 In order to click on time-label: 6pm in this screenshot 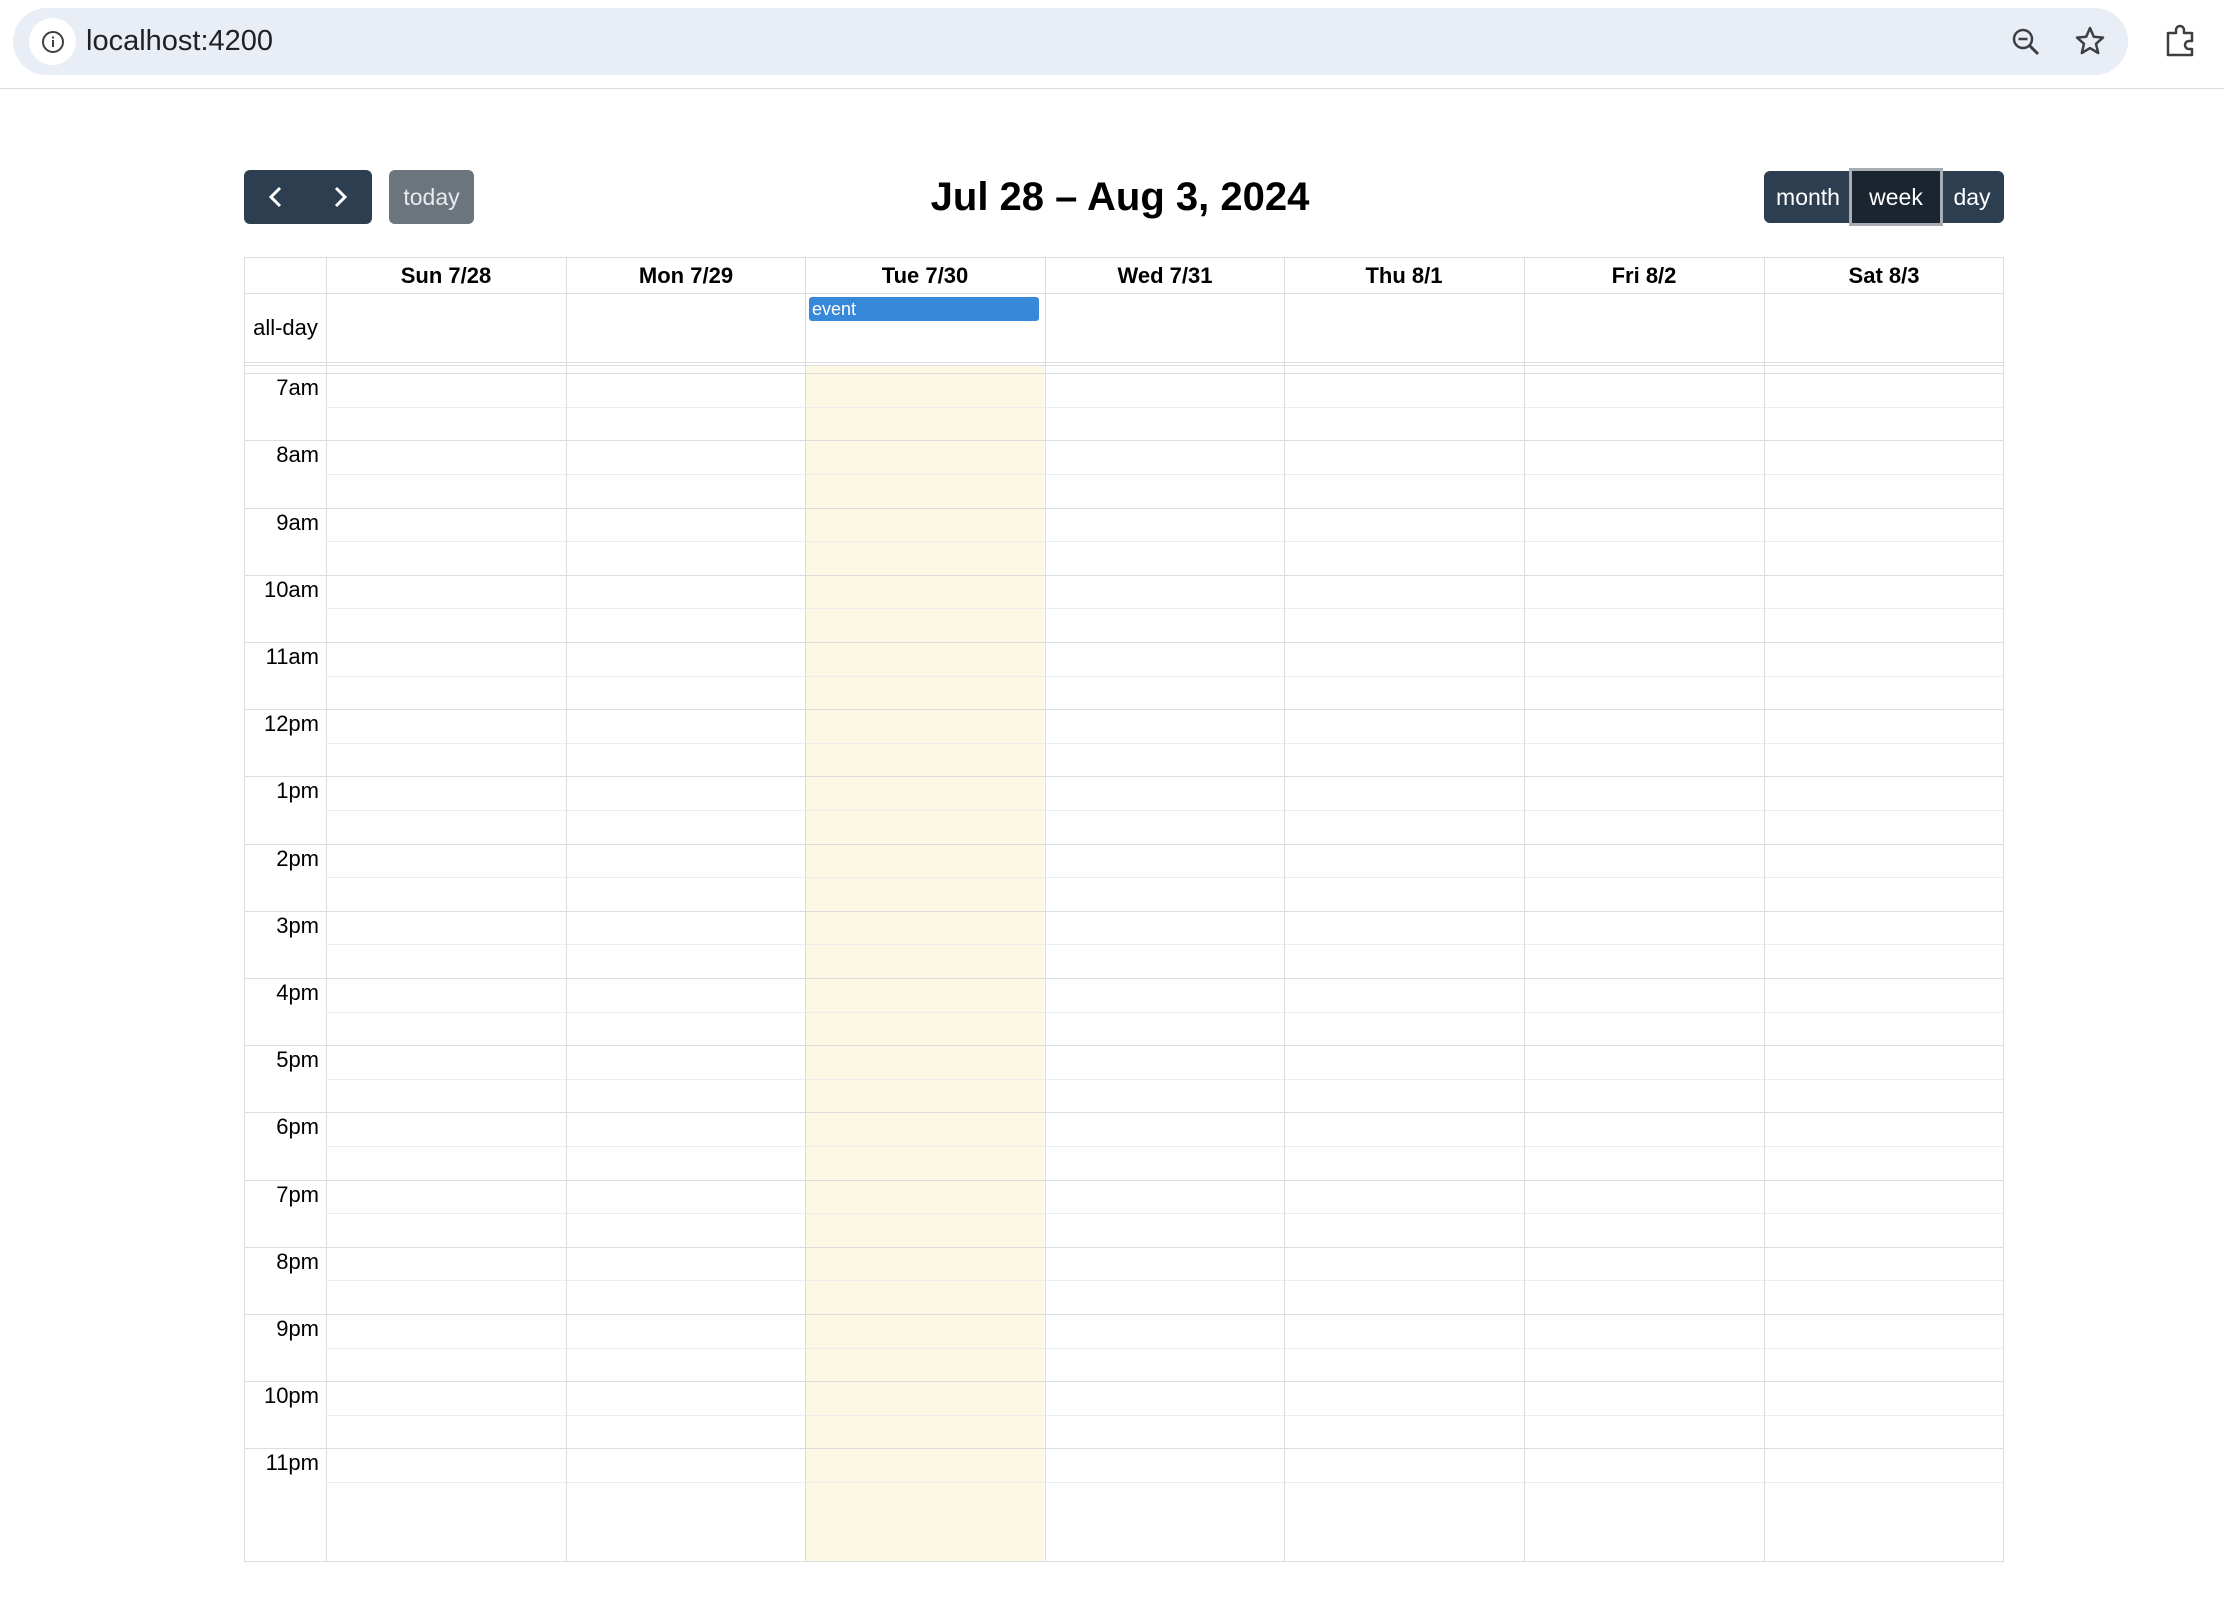, I will do `click(297, 1126)`.